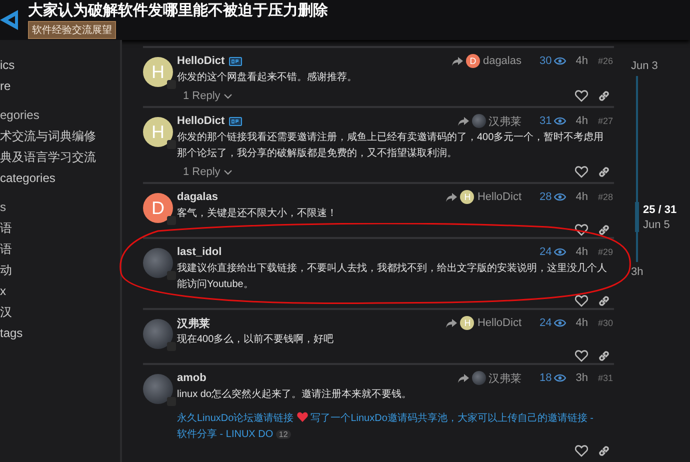 The image size is (690, 462). Describe the element at coordinates (60, 65) in the screenshot. I see `sidebar-item: ics` at that location.